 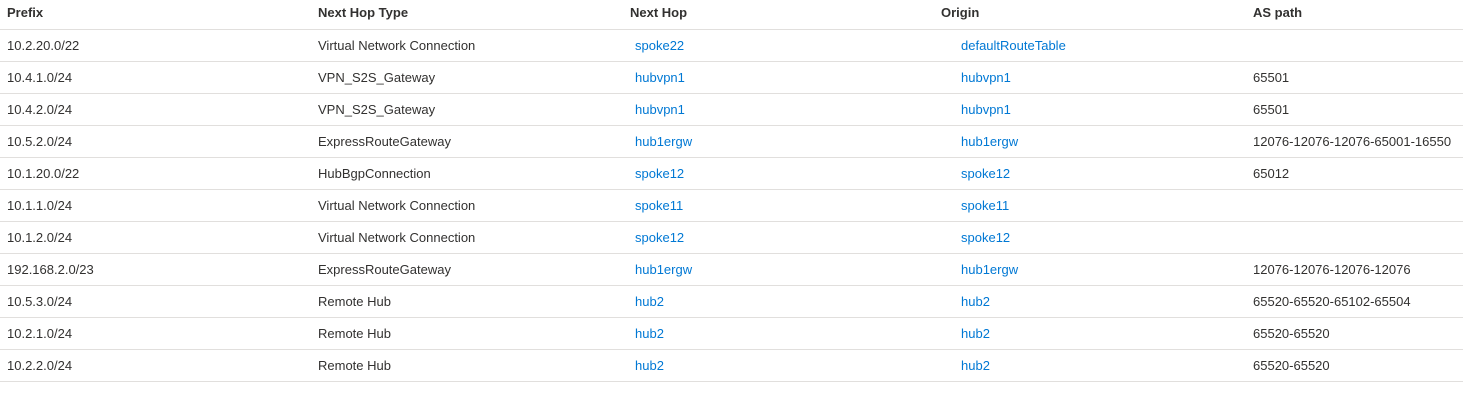 I want to click on column-header-next-hop-type: Next Hop Type, so click(x=363, y=14).